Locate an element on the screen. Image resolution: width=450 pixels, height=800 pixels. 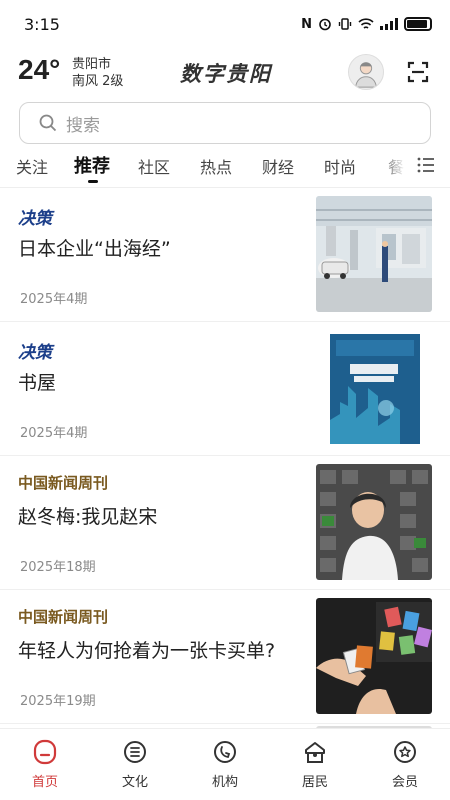
nav-label: 居民 is located at coordinates (314, 782).